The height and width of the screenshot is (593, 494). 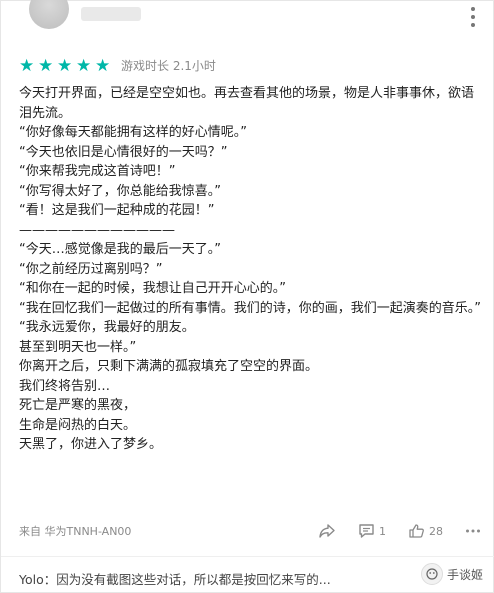 What do you see at coordinates (78, 425) in the screenshot?
I see `review-line: 生命是闷热的白天。` at bounding box center [78, 425].